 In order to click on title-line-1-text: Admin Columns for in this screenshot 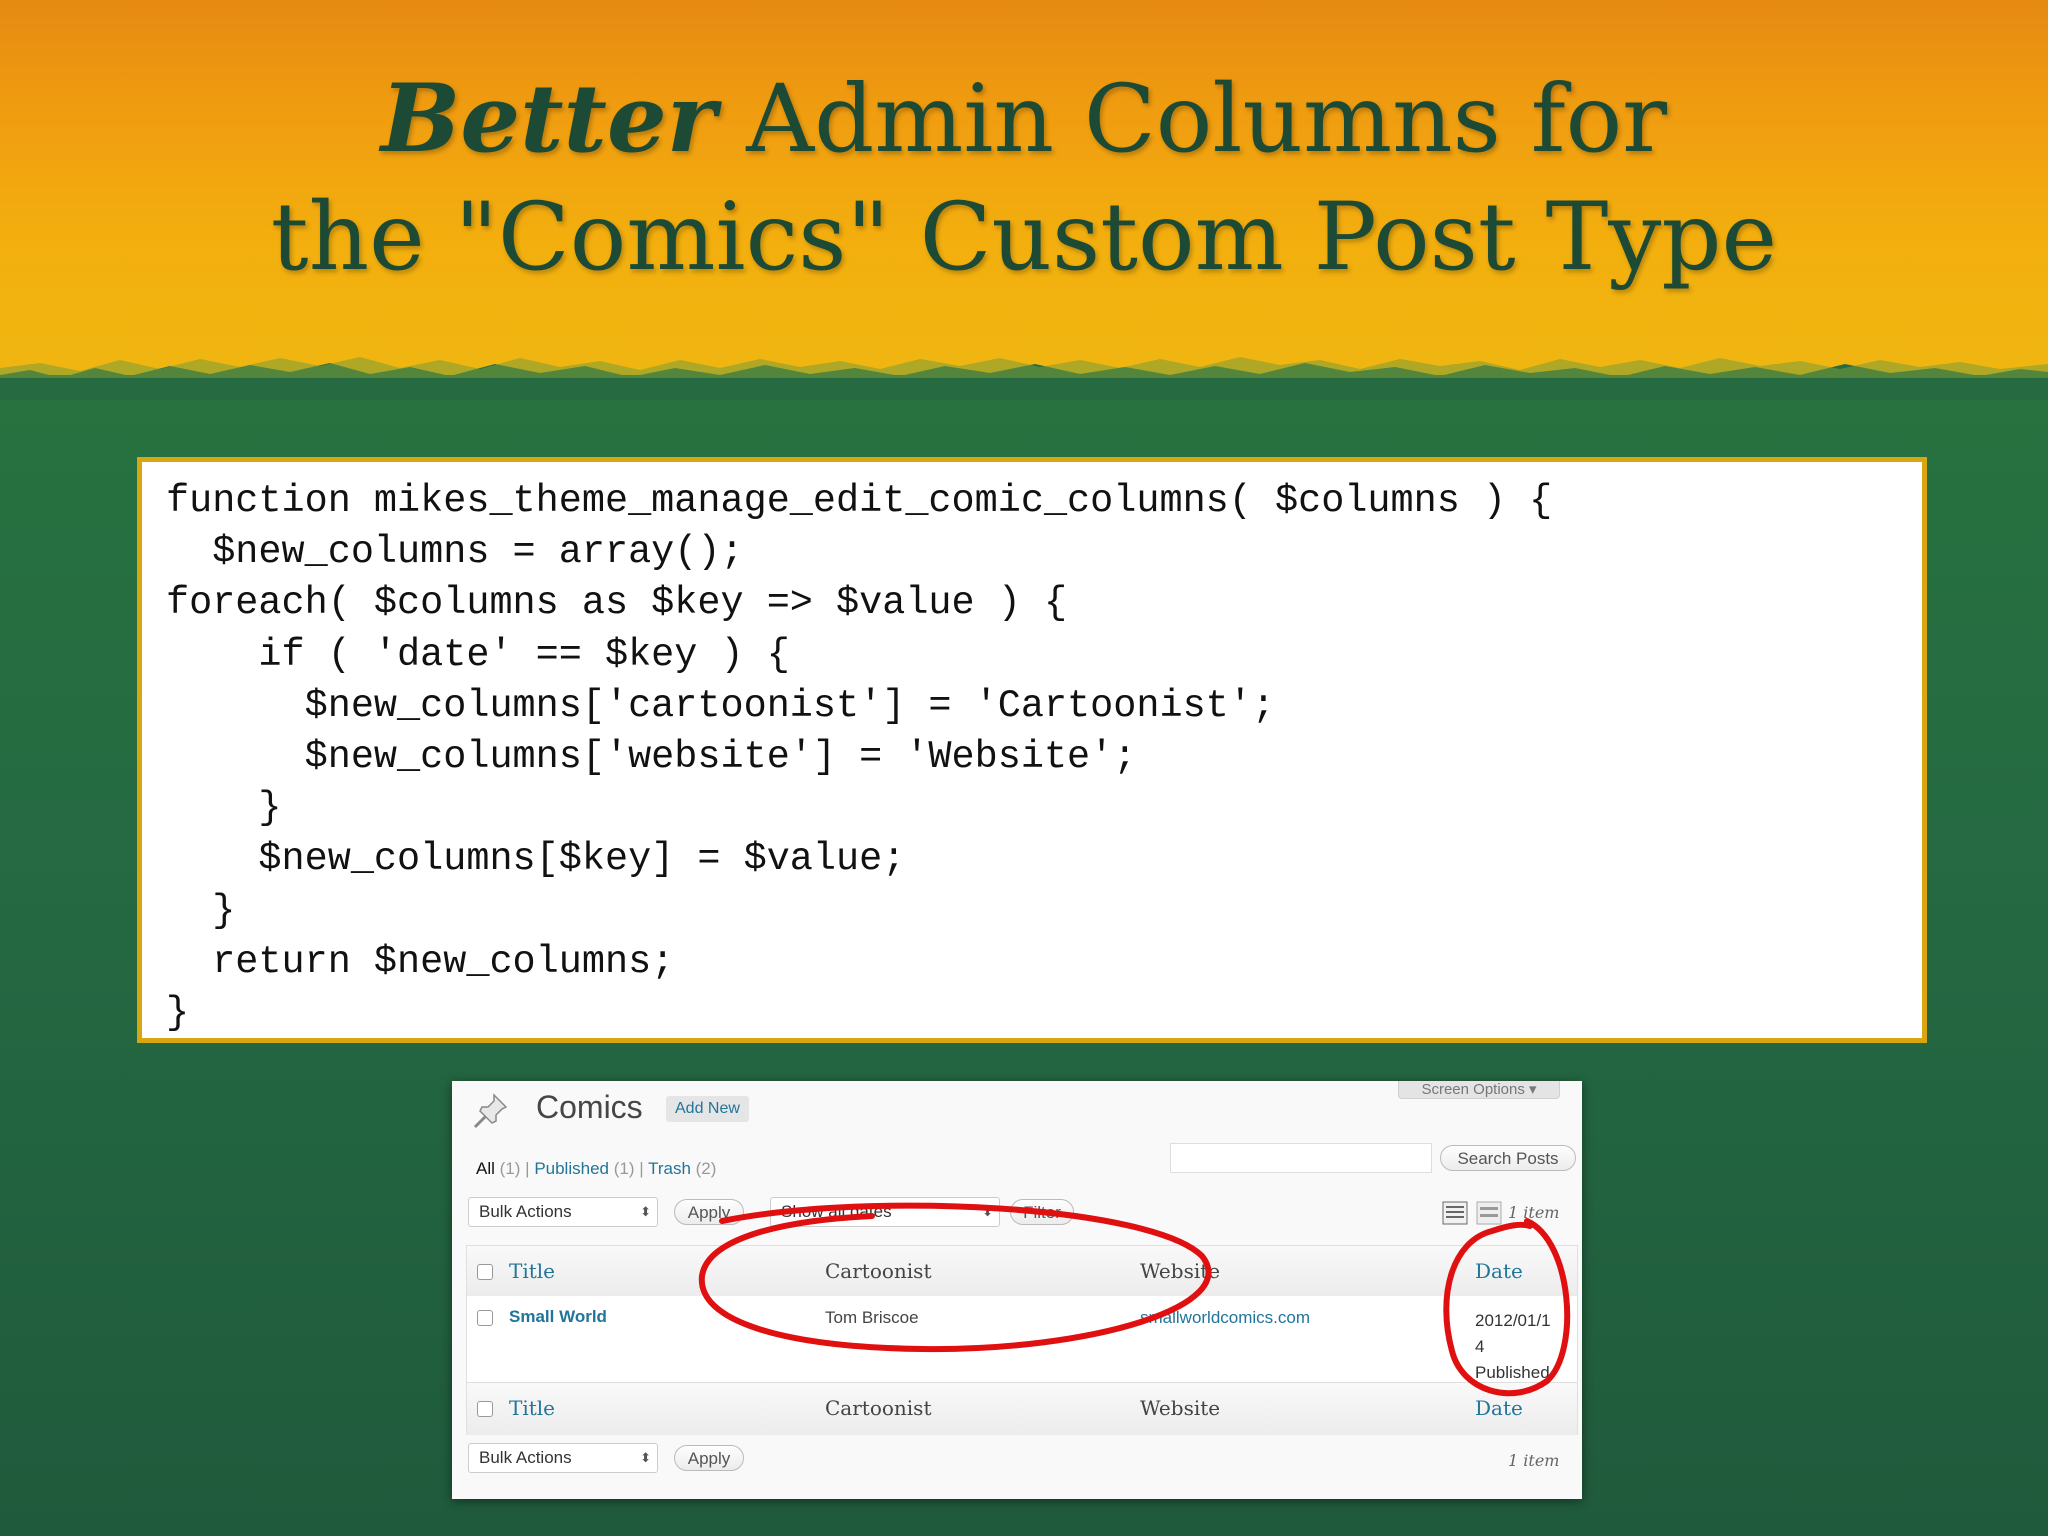, I will do `click(1192, 119)`.